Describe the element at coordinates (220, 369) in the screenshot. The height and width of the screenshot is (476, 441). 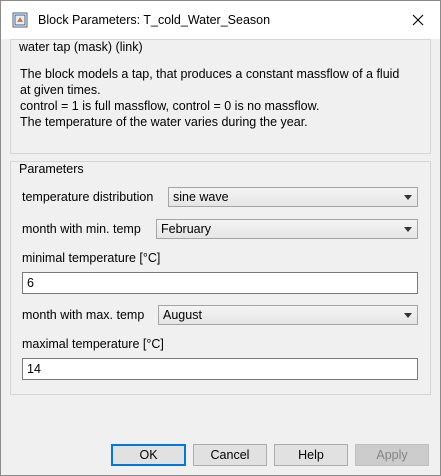
I see `maximal-temperature-field: 14` at that location.